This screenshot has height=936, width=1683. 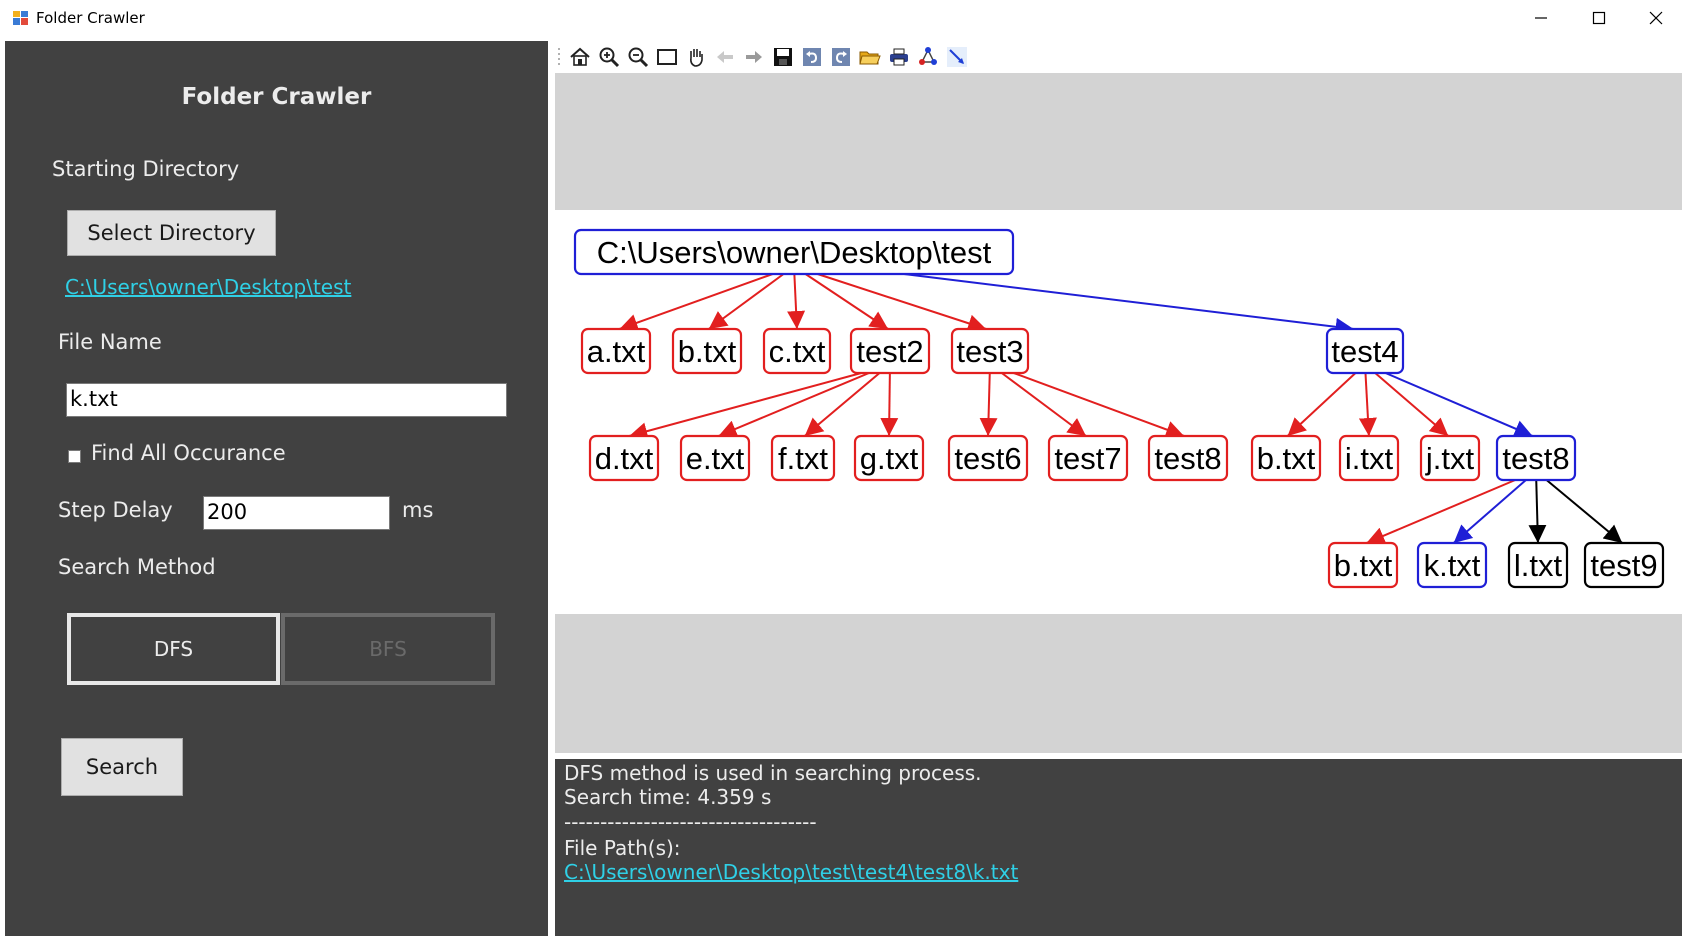 I want to click on edge-test8b-l, so click(x=1537, y=511).